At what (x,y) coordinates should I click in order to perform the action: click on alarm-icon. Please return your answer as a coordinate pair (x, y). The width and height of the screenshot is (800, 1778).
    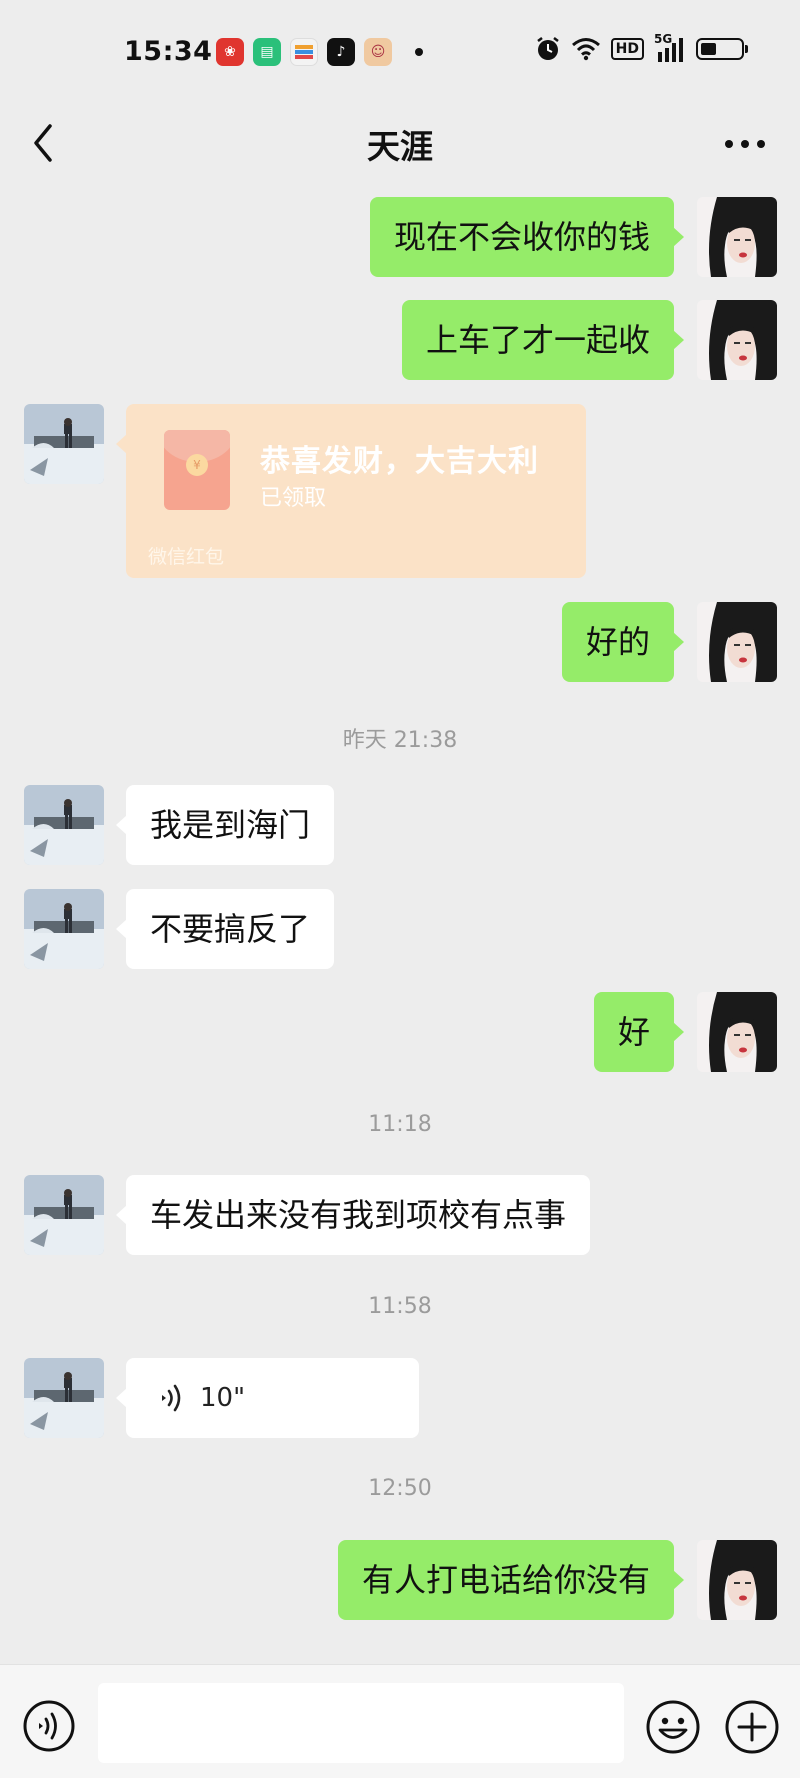
    Looking at the image, I should click on (547, 48).